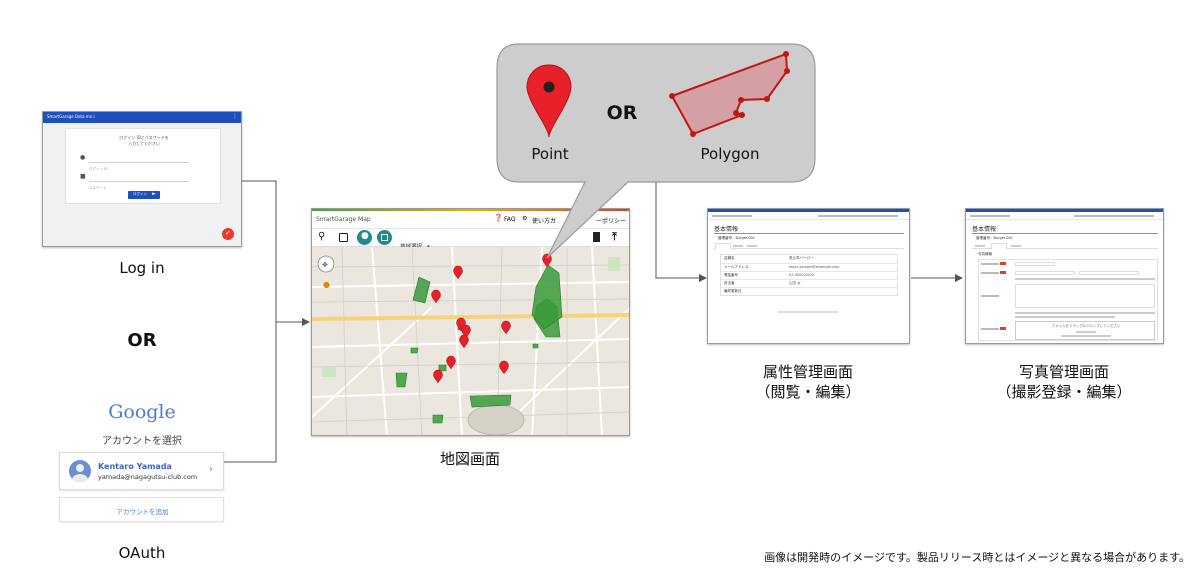 The image size is (1204, 575). I want to click on attribute-footer, so click(808, 312).